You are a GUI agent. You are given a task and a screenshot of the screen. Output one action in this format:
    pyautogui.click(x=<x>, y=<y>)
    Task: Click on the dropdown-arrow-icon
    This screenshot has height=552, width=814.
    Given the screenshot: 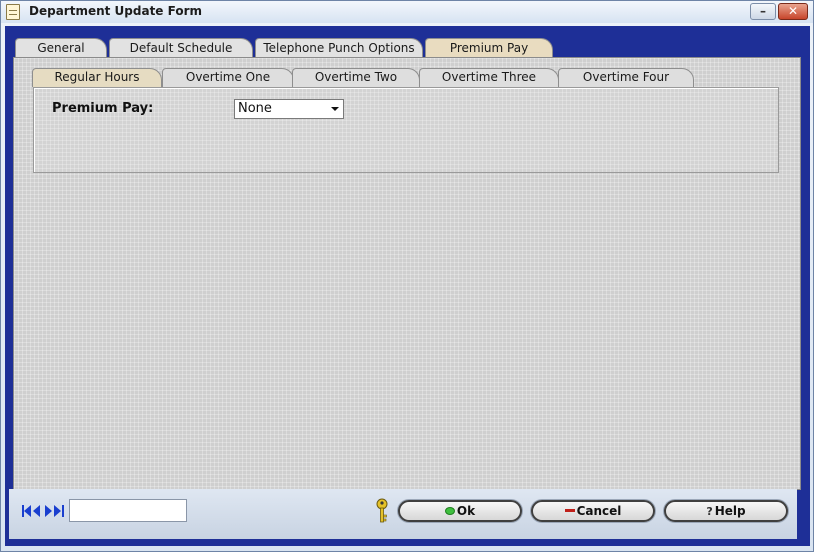 What is the action you would take?
    pyautogui.click(x=335, y=109)
    